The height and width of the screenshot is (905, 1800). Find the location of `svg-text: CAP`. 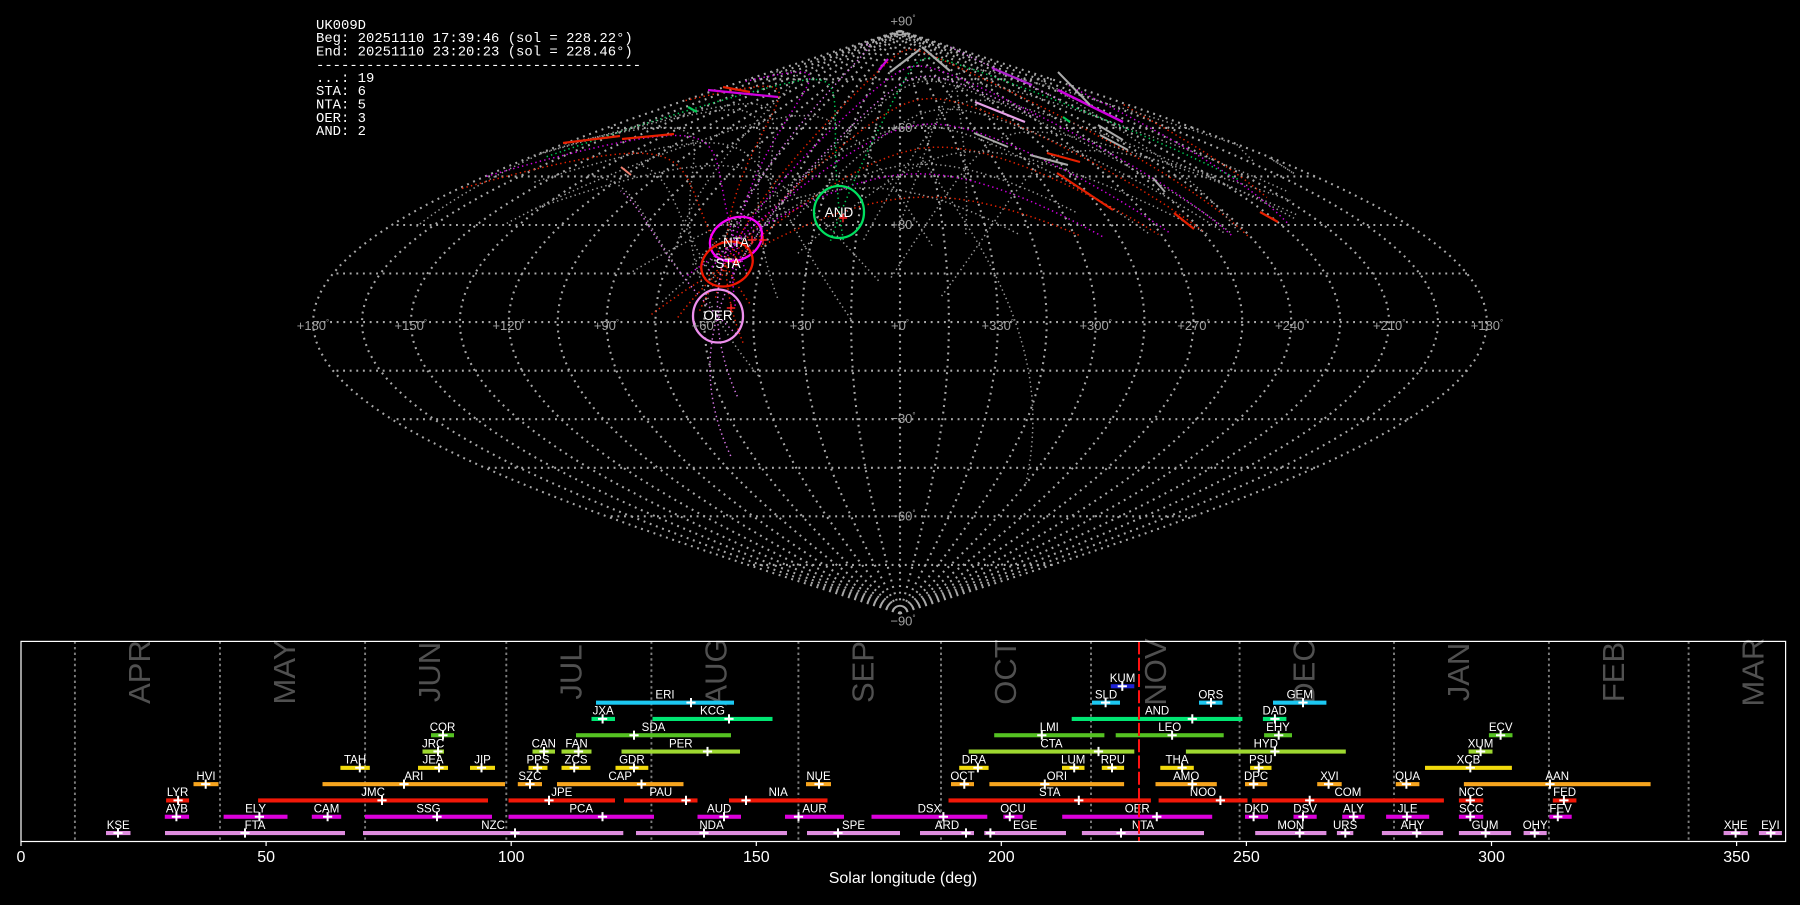

svg-text: CAP is located at coordinates (620, 777).